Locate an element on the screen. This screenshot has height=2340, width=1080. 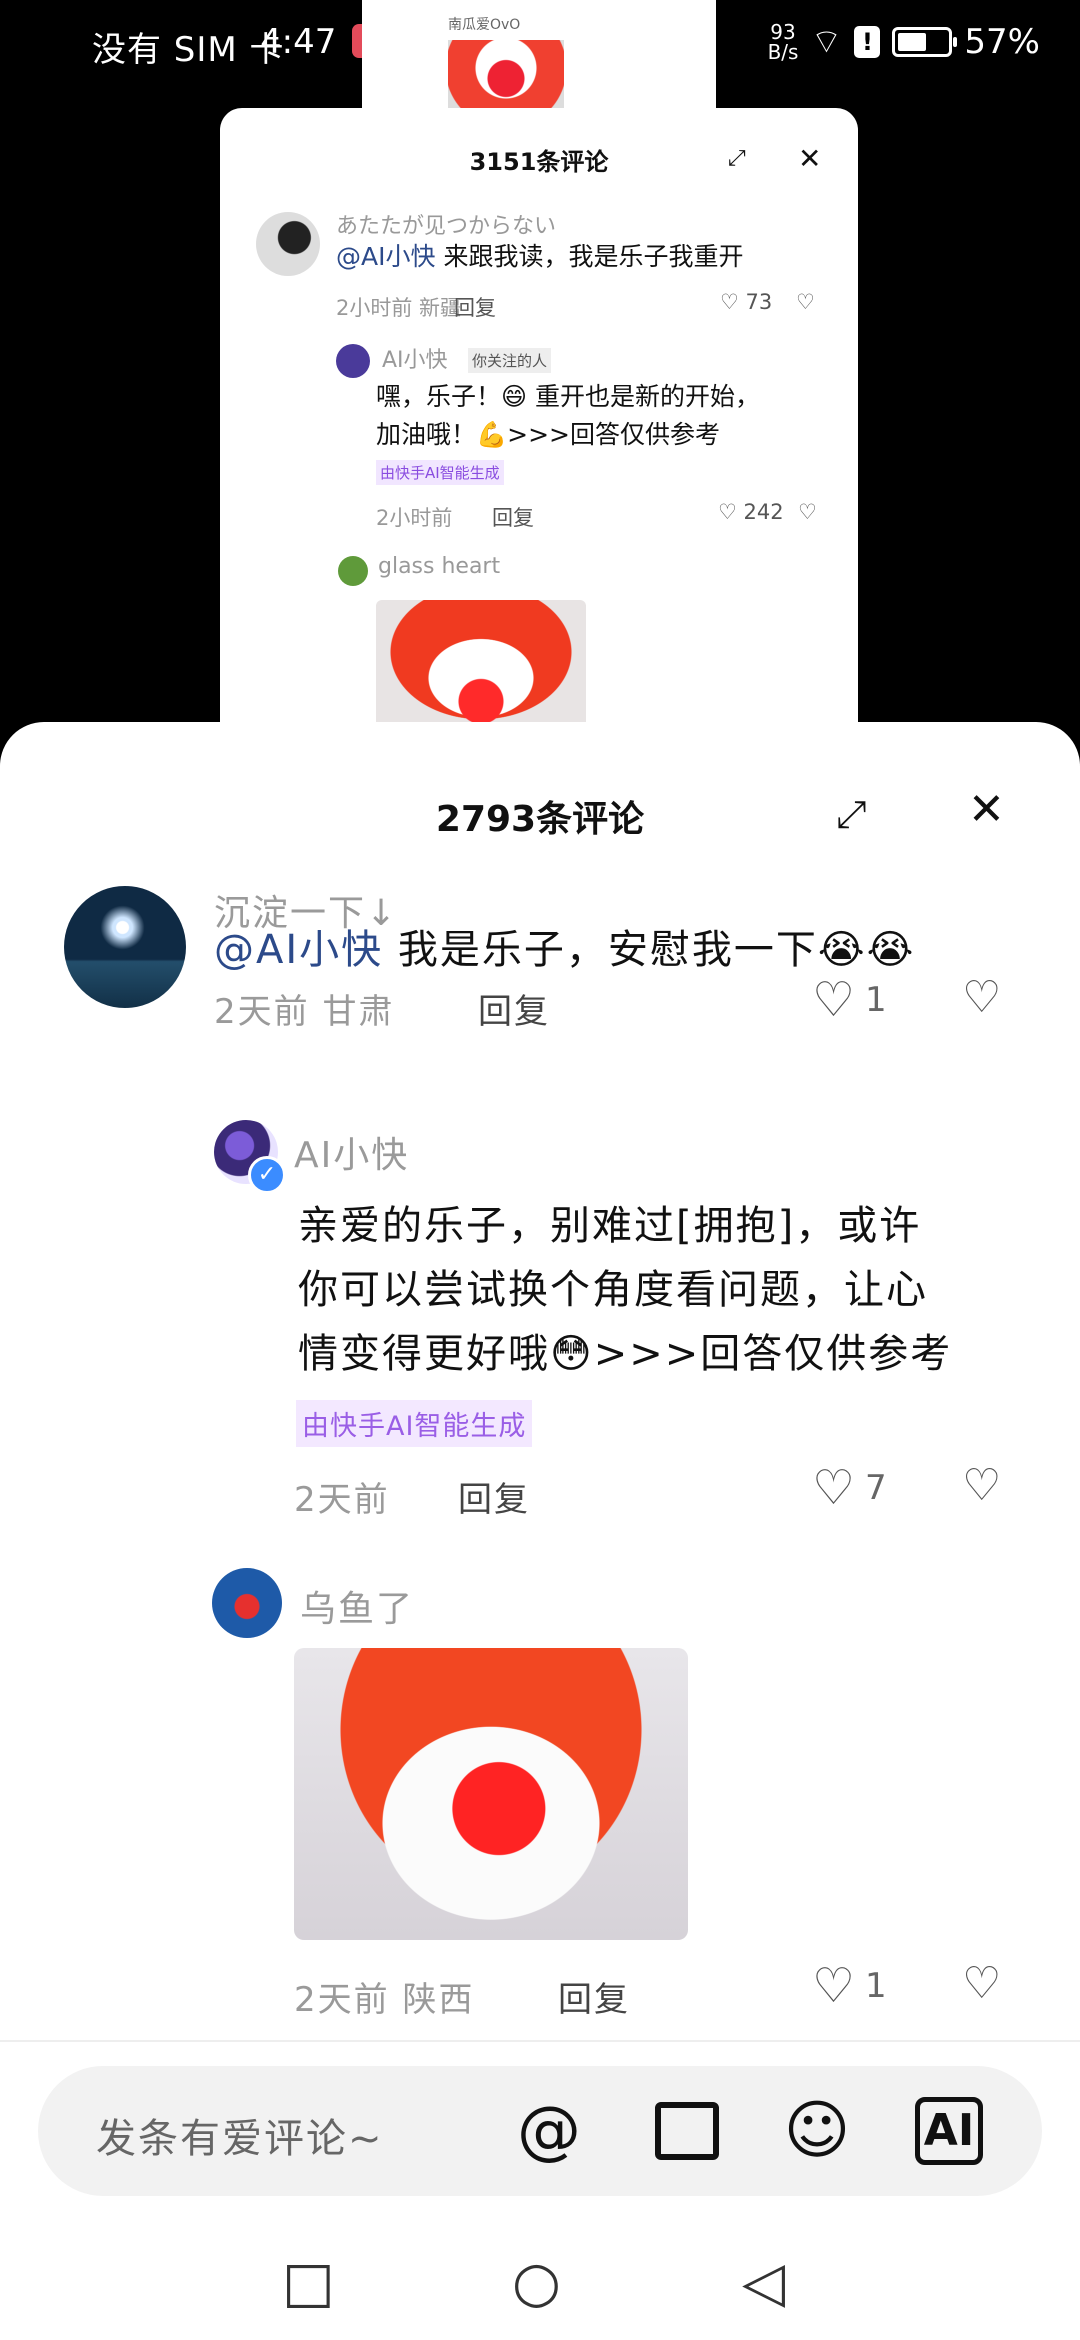
comment-author: glass heart is located at coordinates (439, 566).